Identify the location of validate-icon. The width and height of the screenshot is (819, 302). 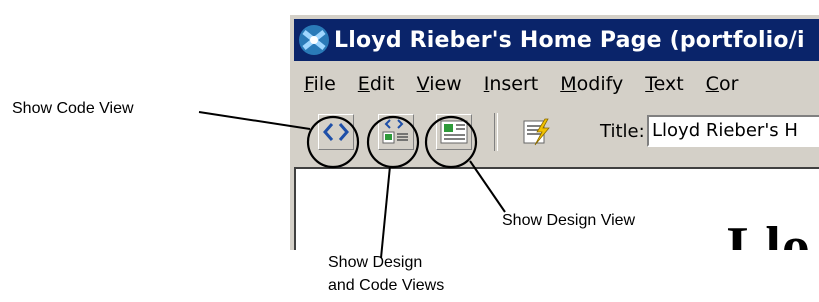
(536, 132).